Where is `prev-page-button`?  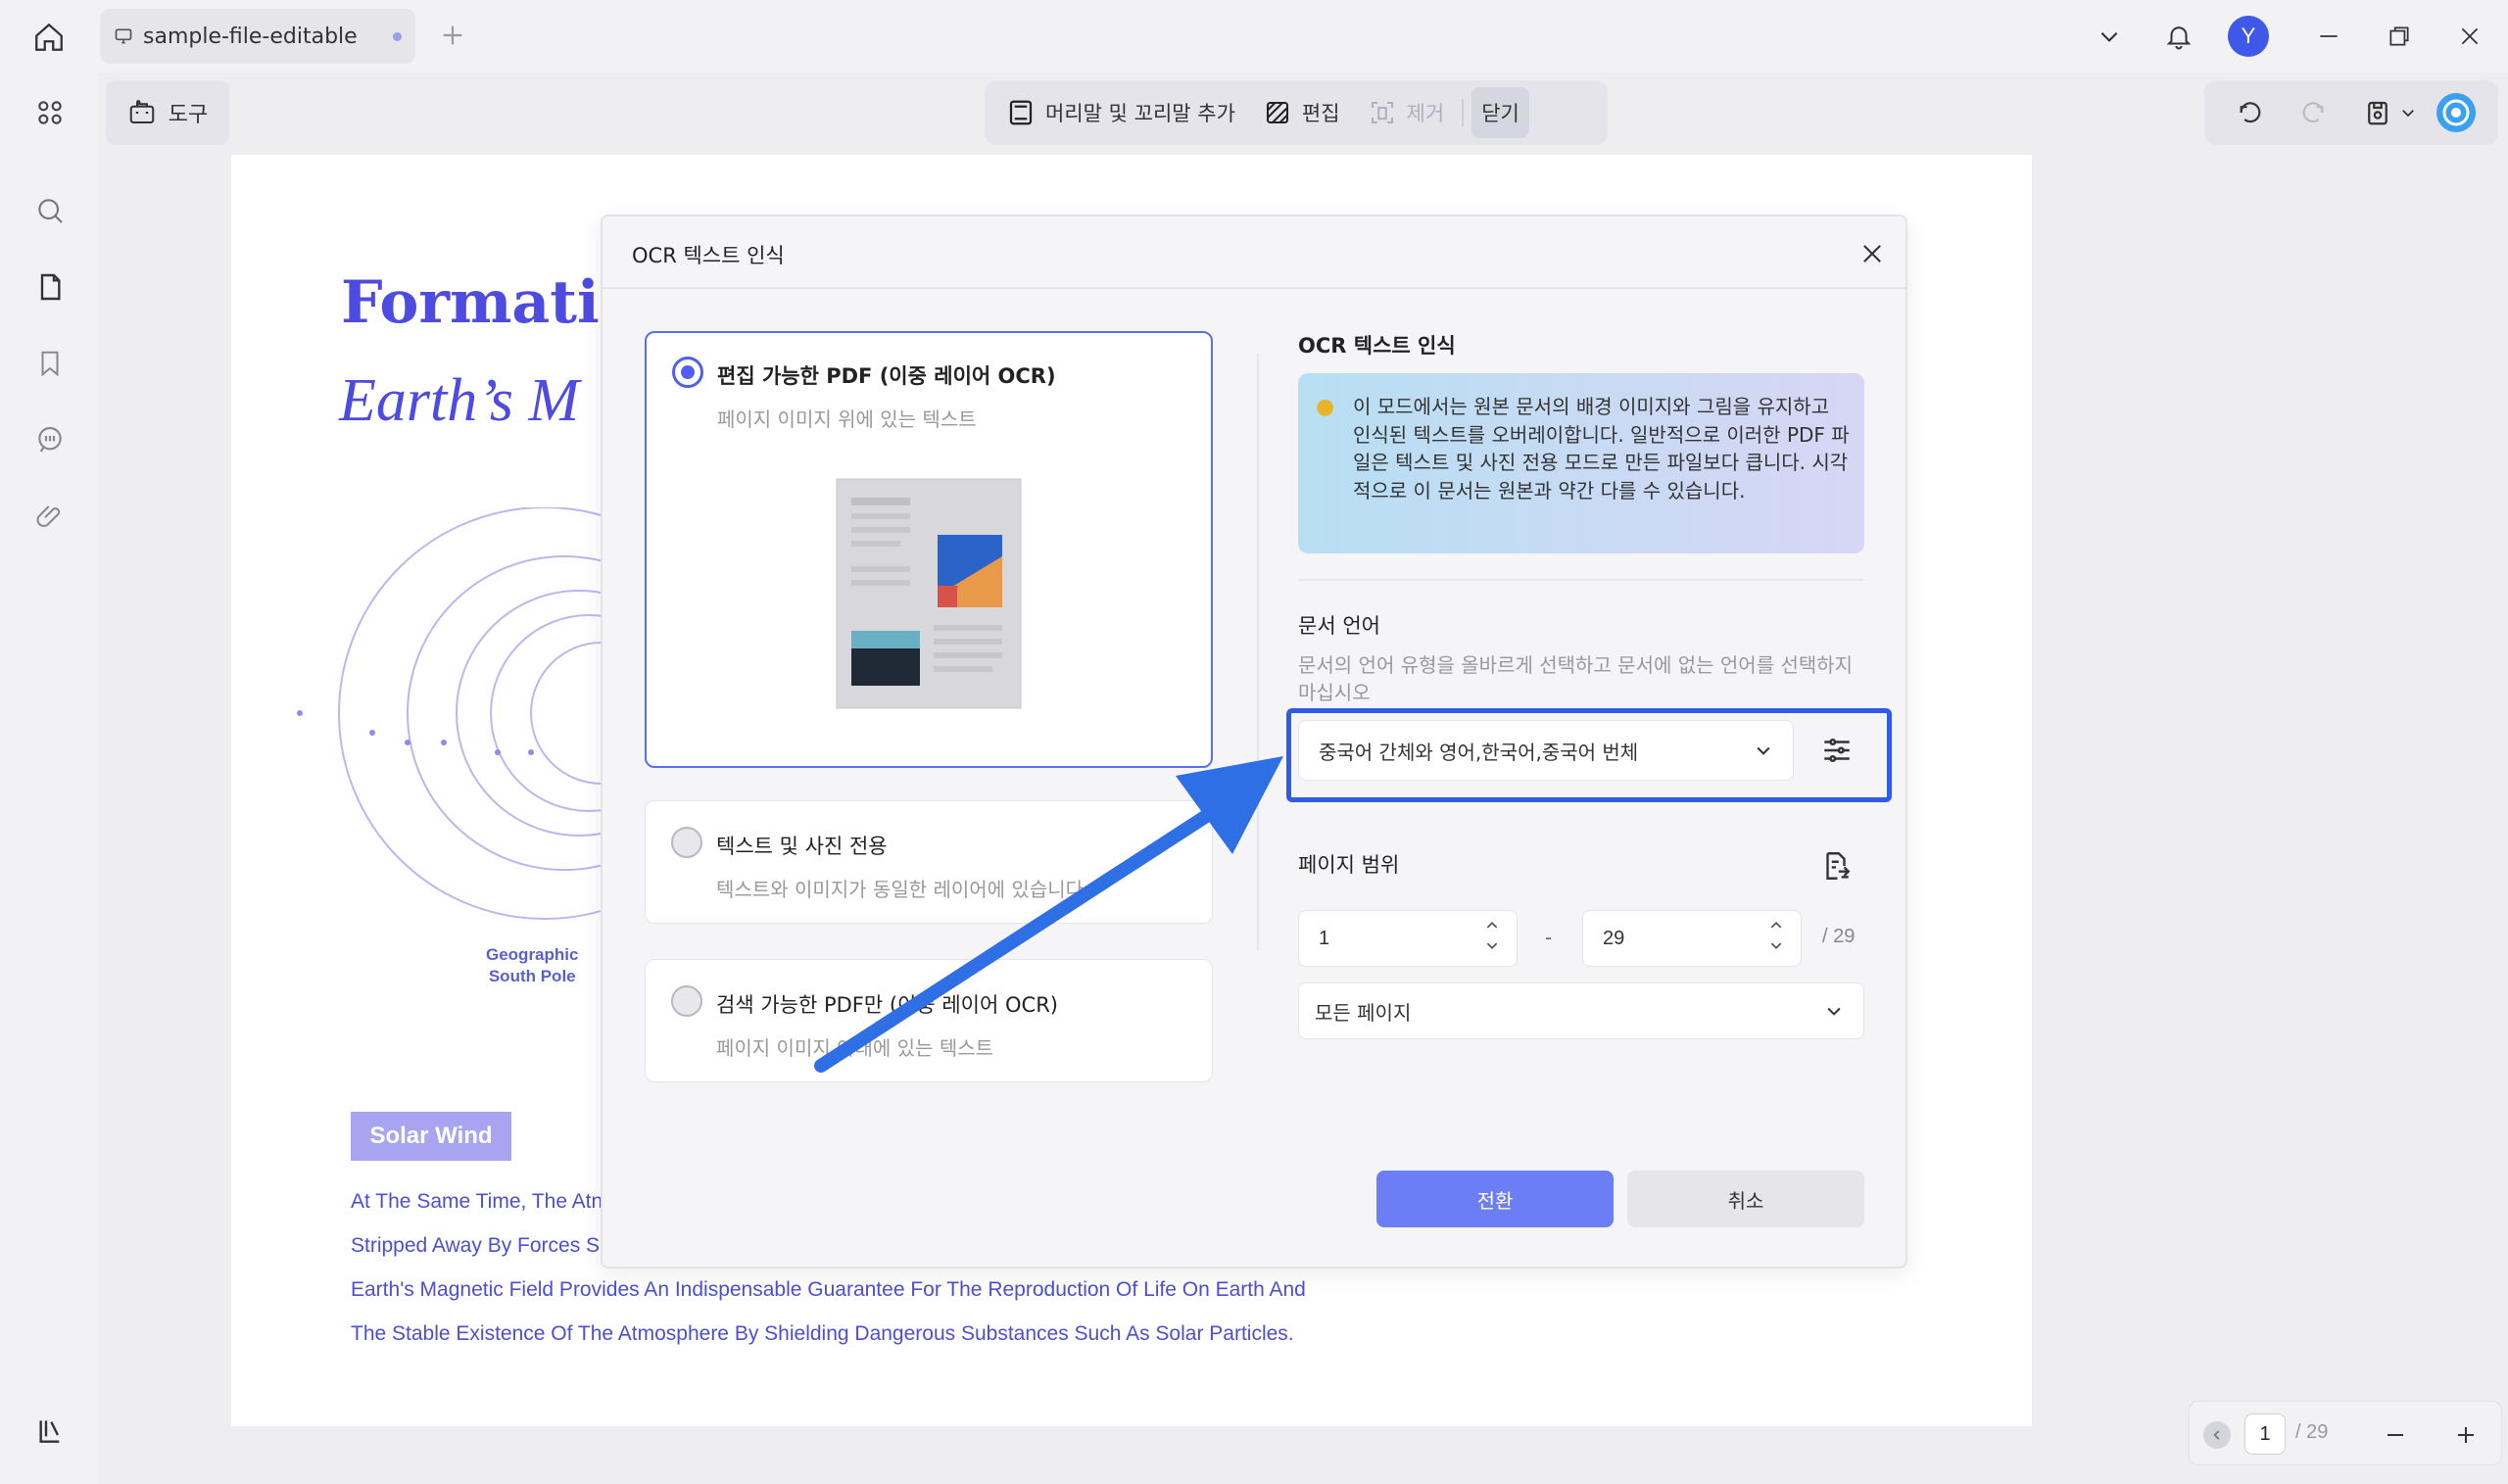
prev-page-button is located at coordinates (2217, 1435).